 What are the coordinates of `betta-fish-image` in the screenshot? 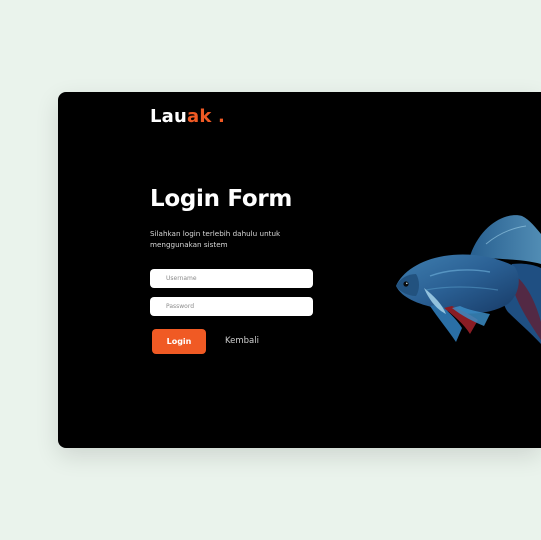 It's located at (468, 279).